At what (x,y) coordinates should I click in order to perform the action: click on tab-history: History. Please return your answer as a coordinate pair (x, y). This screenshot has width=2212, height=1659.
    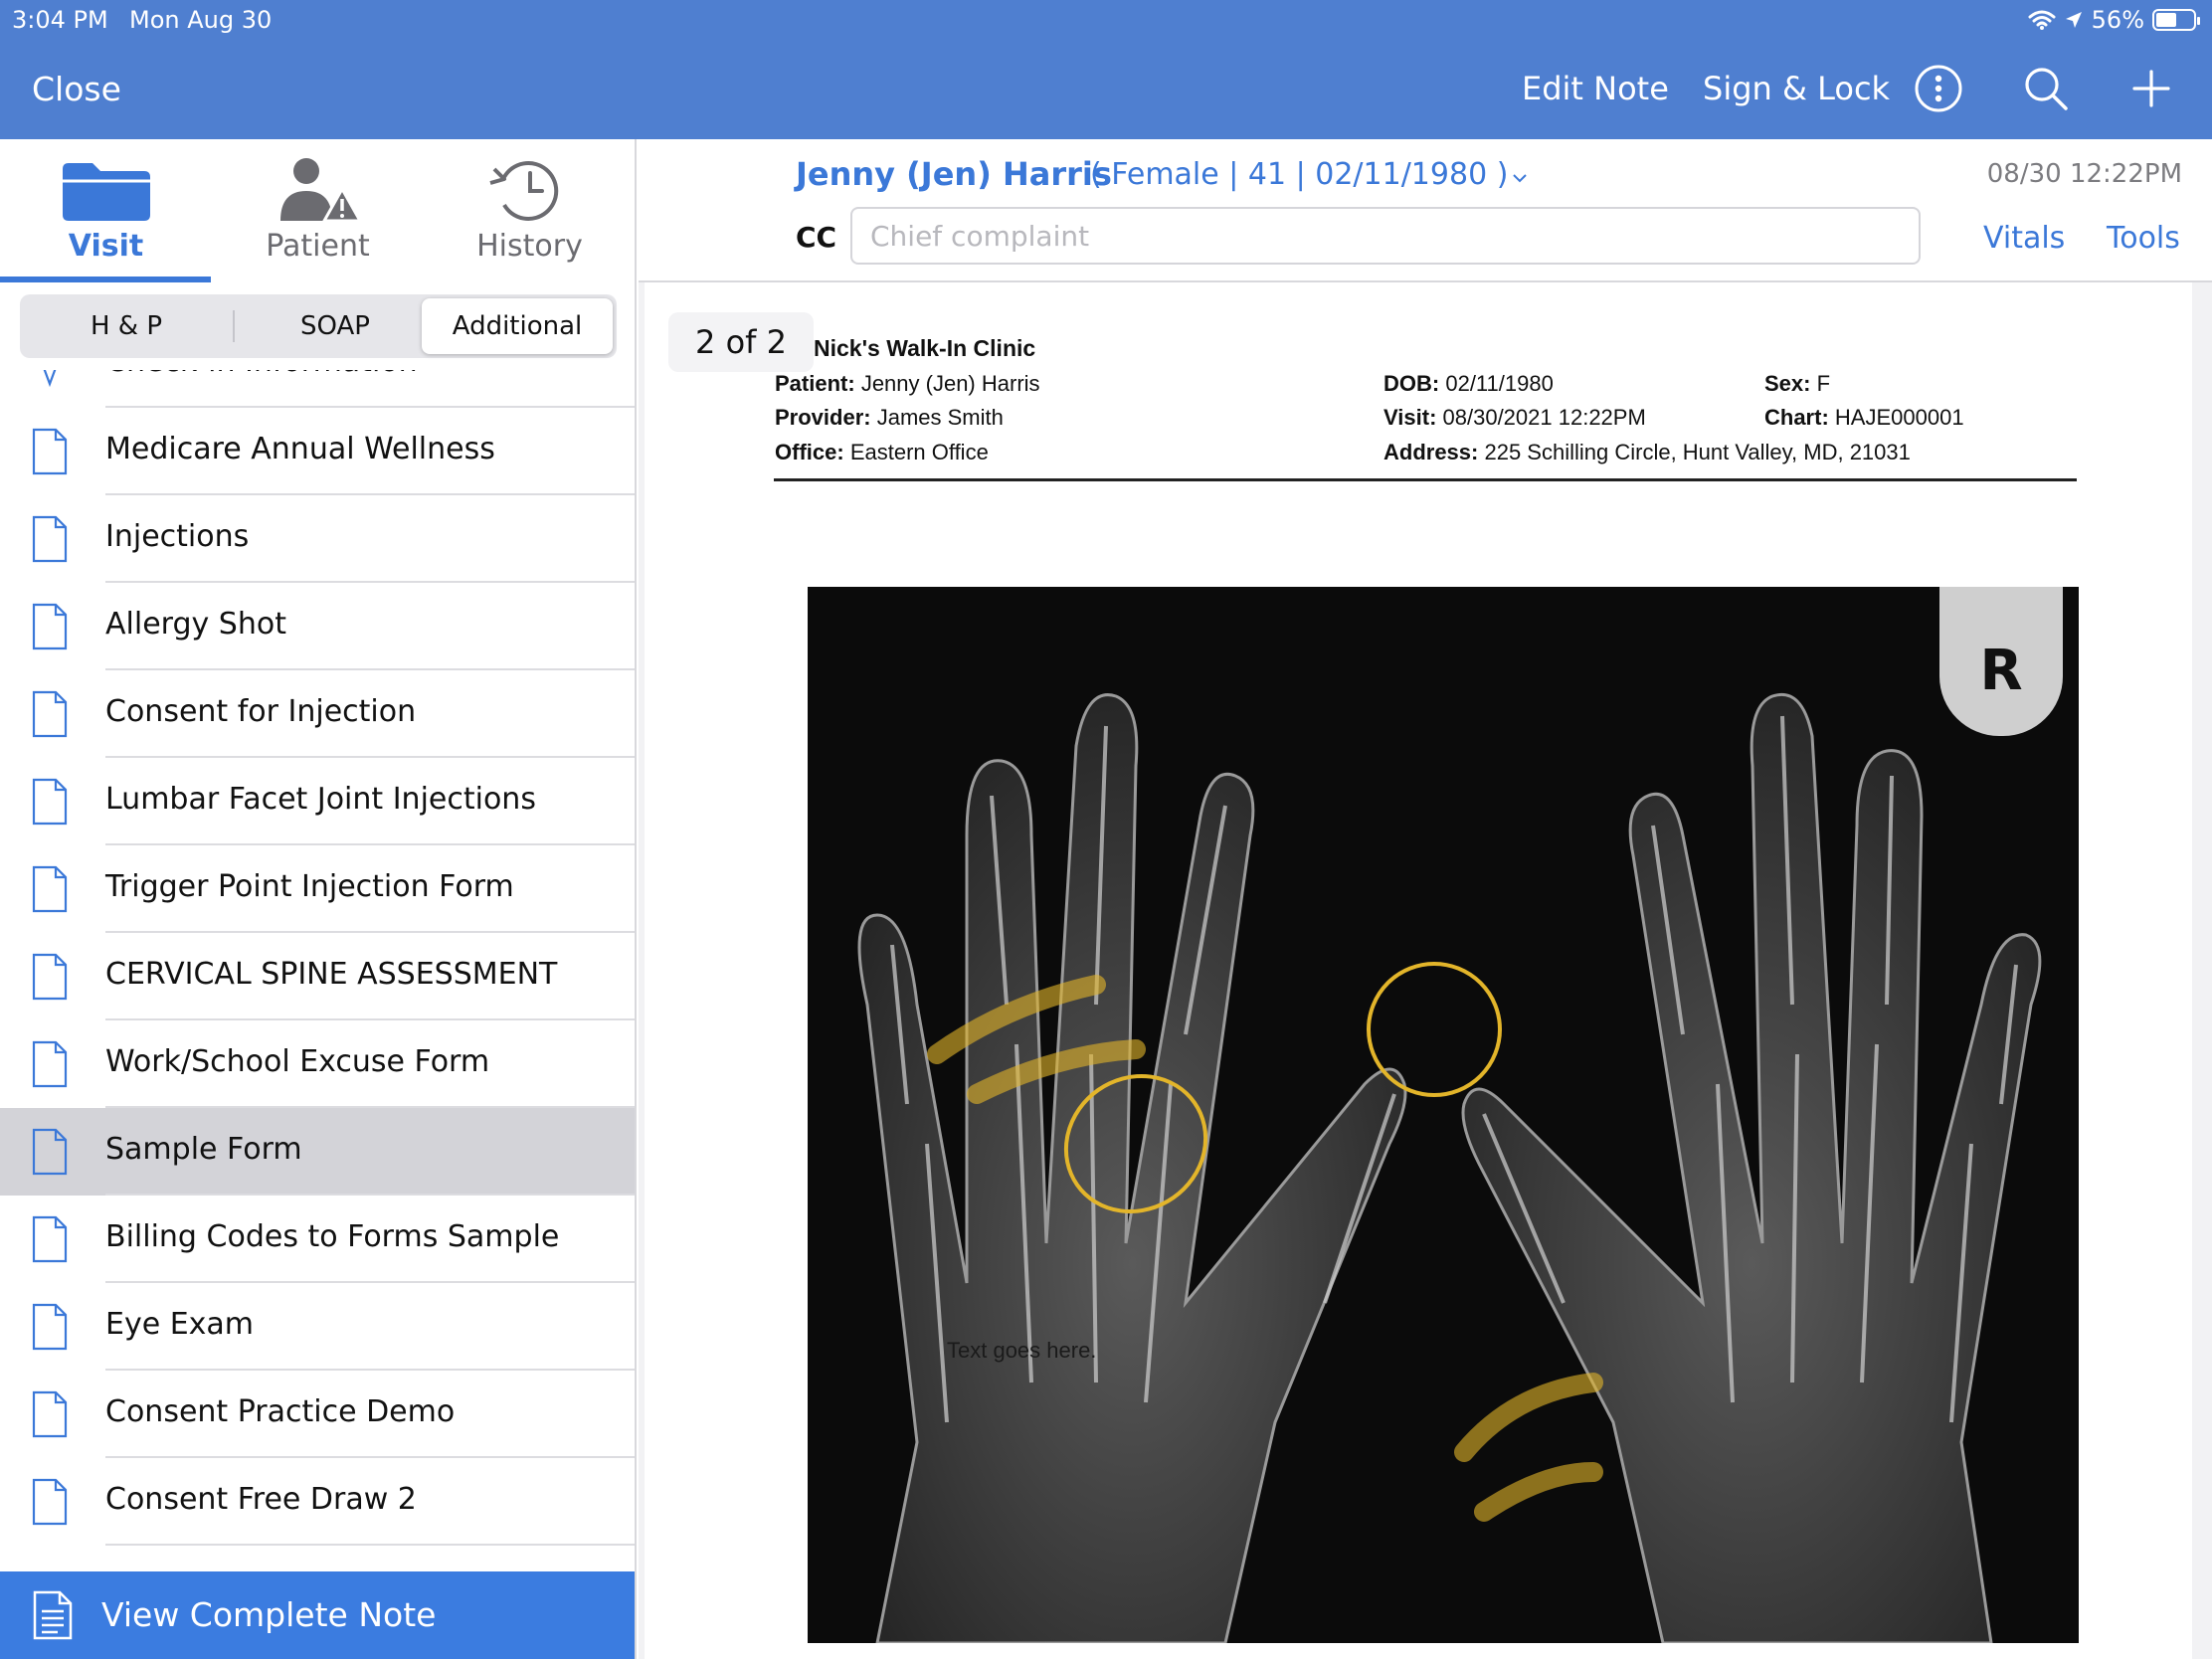
    Looking at the image, I should click on (530, 210).